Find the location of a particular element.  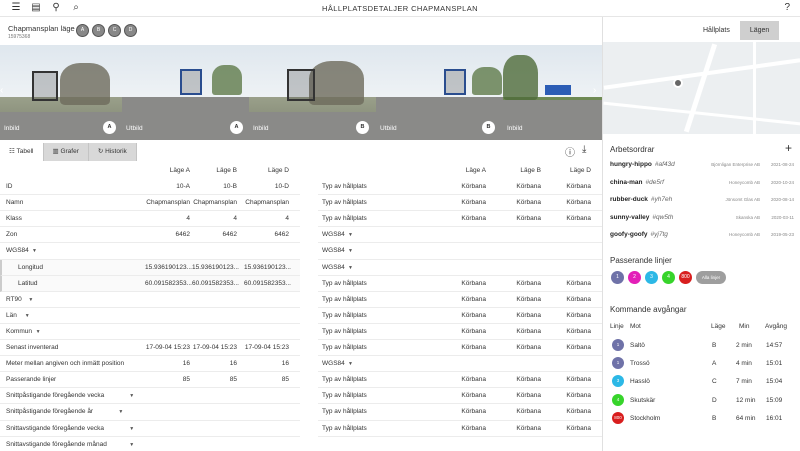

photo-badge: A is located at coordinates (109, 127).